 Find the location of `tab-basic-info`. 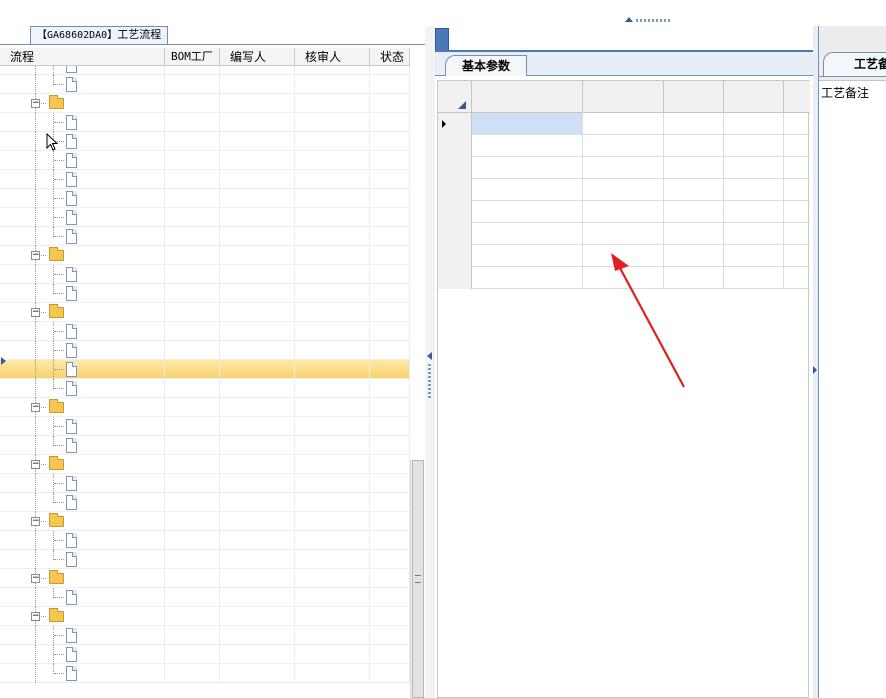

tab-basic-info is located at coordinates (442, 39).